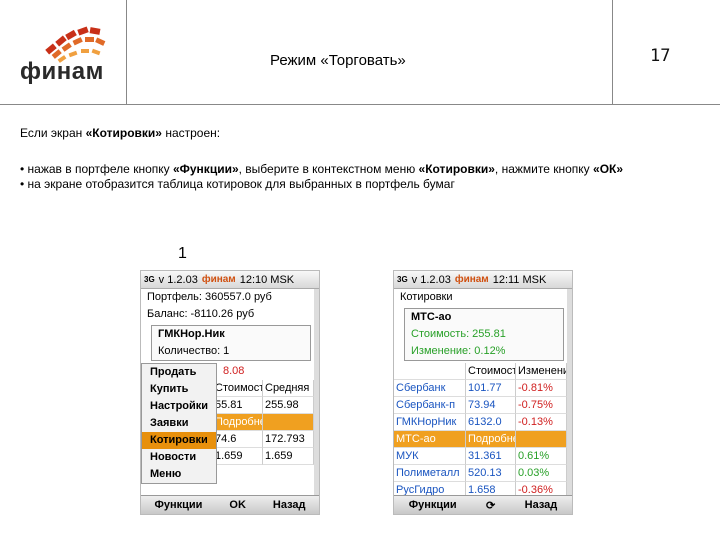 Image resolution: width=720 pixels, height=540 pixels. What do you see at coordinates (541, 371) in the screenshot?
I see `table-header: Изменение` at bounding box center [541, 371].